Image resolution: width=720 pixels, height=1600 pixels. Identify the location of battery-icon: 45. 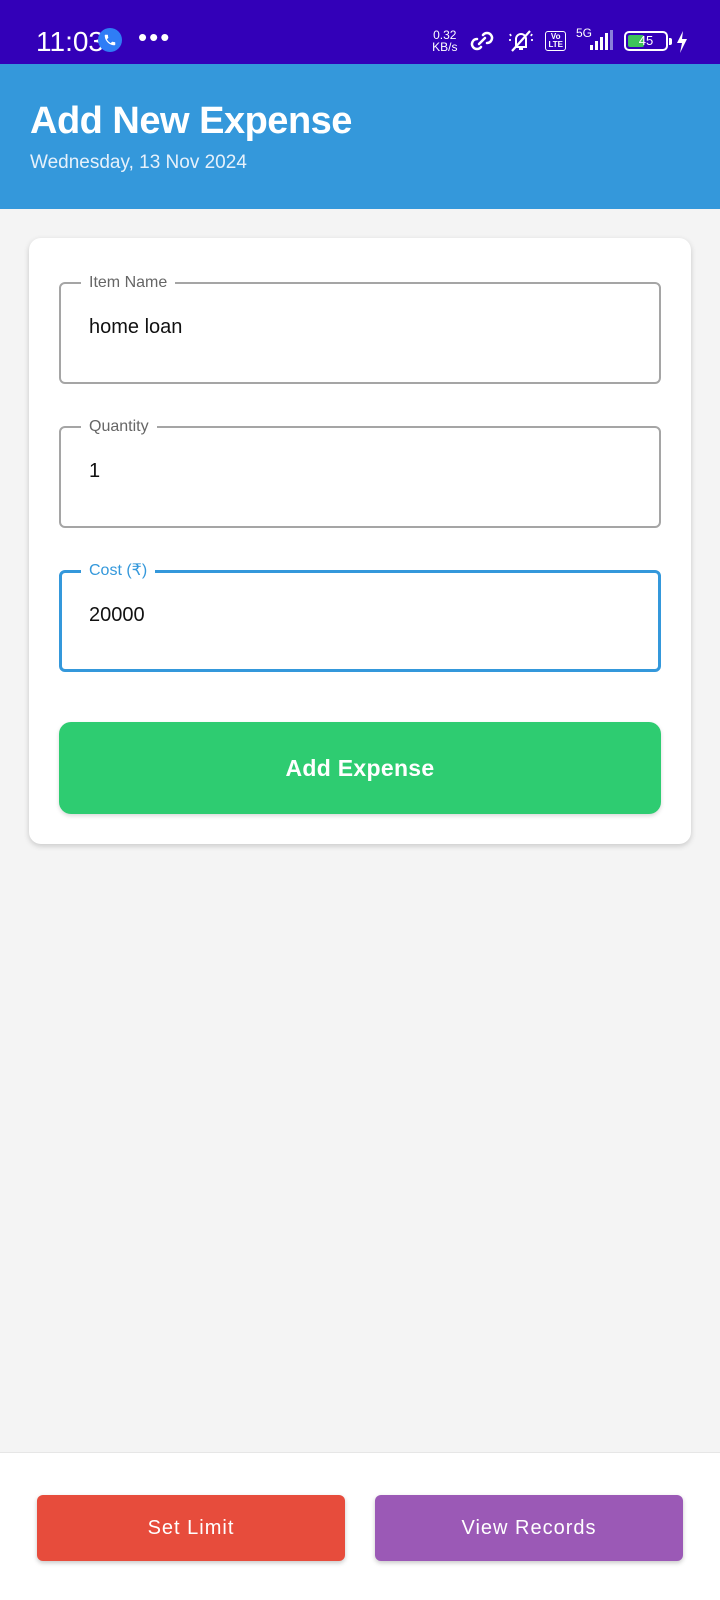
(655, 42).